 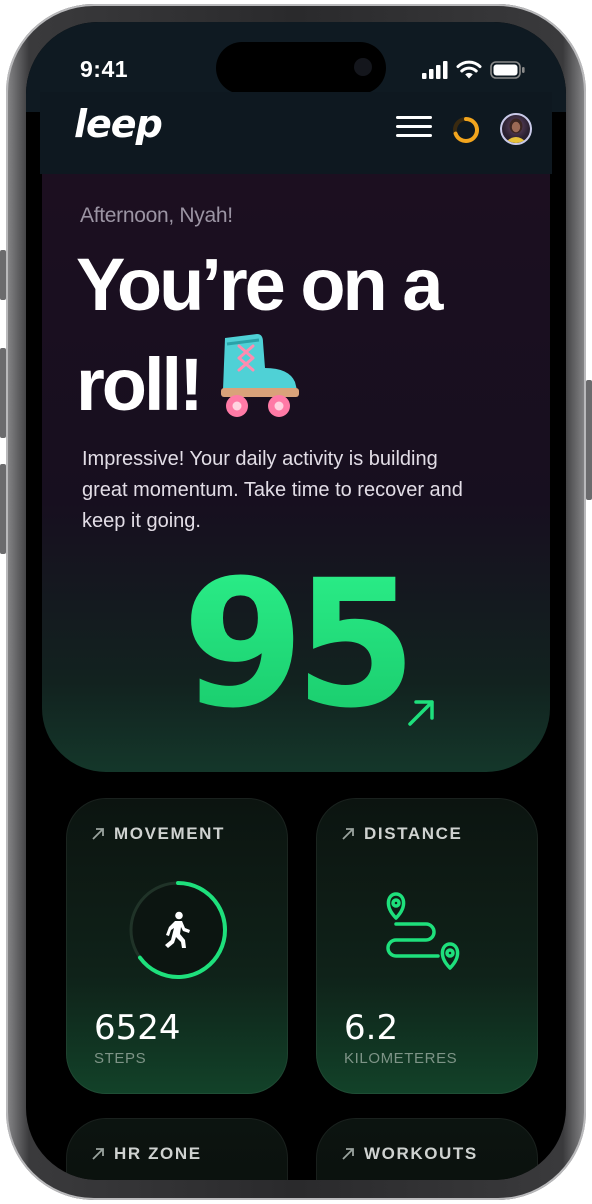 I want to click on distance-value: 6.2, so click(x=371, y=1028).